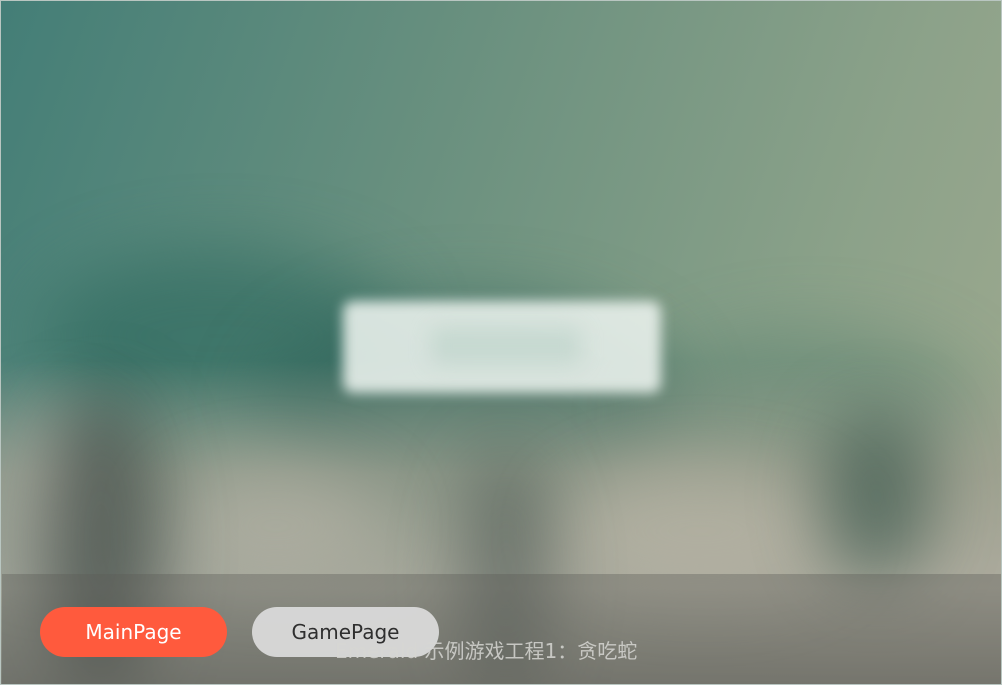 Image resolution: width=1002 pixels, height=685 pixels. Describe the element at coordinates (506, 346) in the screenshot. I see `blurred-sign-inner` at that location.